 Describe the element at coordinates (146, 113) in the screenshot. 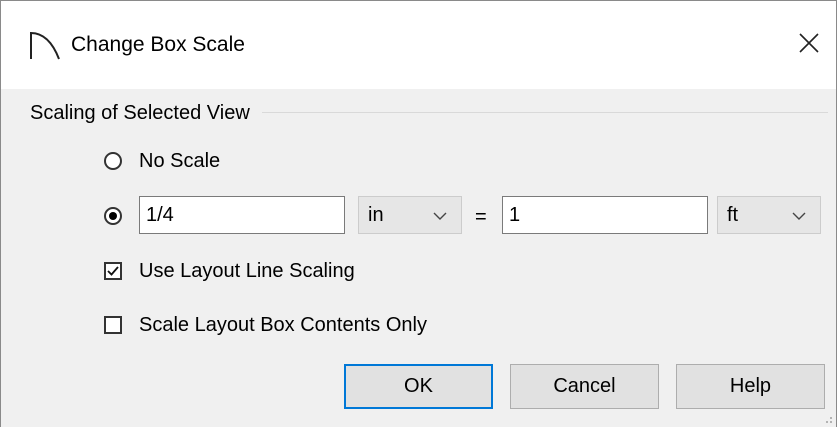

I see `group-label: Scaling of Selected View` at that location.